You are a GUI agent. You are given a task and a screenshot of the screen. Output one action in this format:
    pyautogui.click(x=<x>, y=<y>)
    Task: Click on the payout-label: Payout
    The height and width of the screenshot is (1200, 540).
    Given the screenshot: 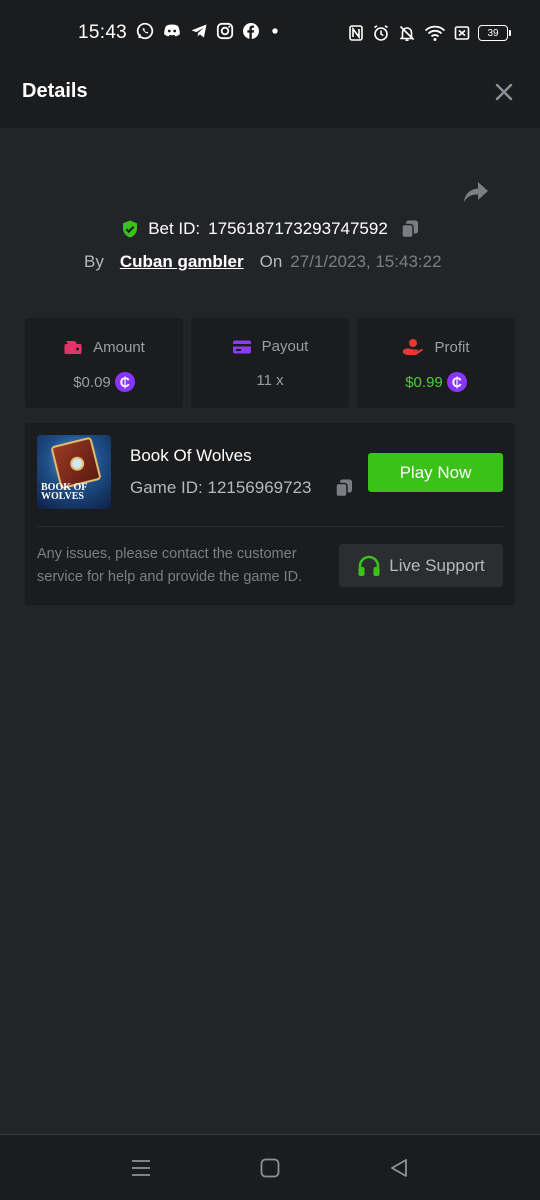 What is the action you would take?
    pyautogui.click(x=285, y=346)
    